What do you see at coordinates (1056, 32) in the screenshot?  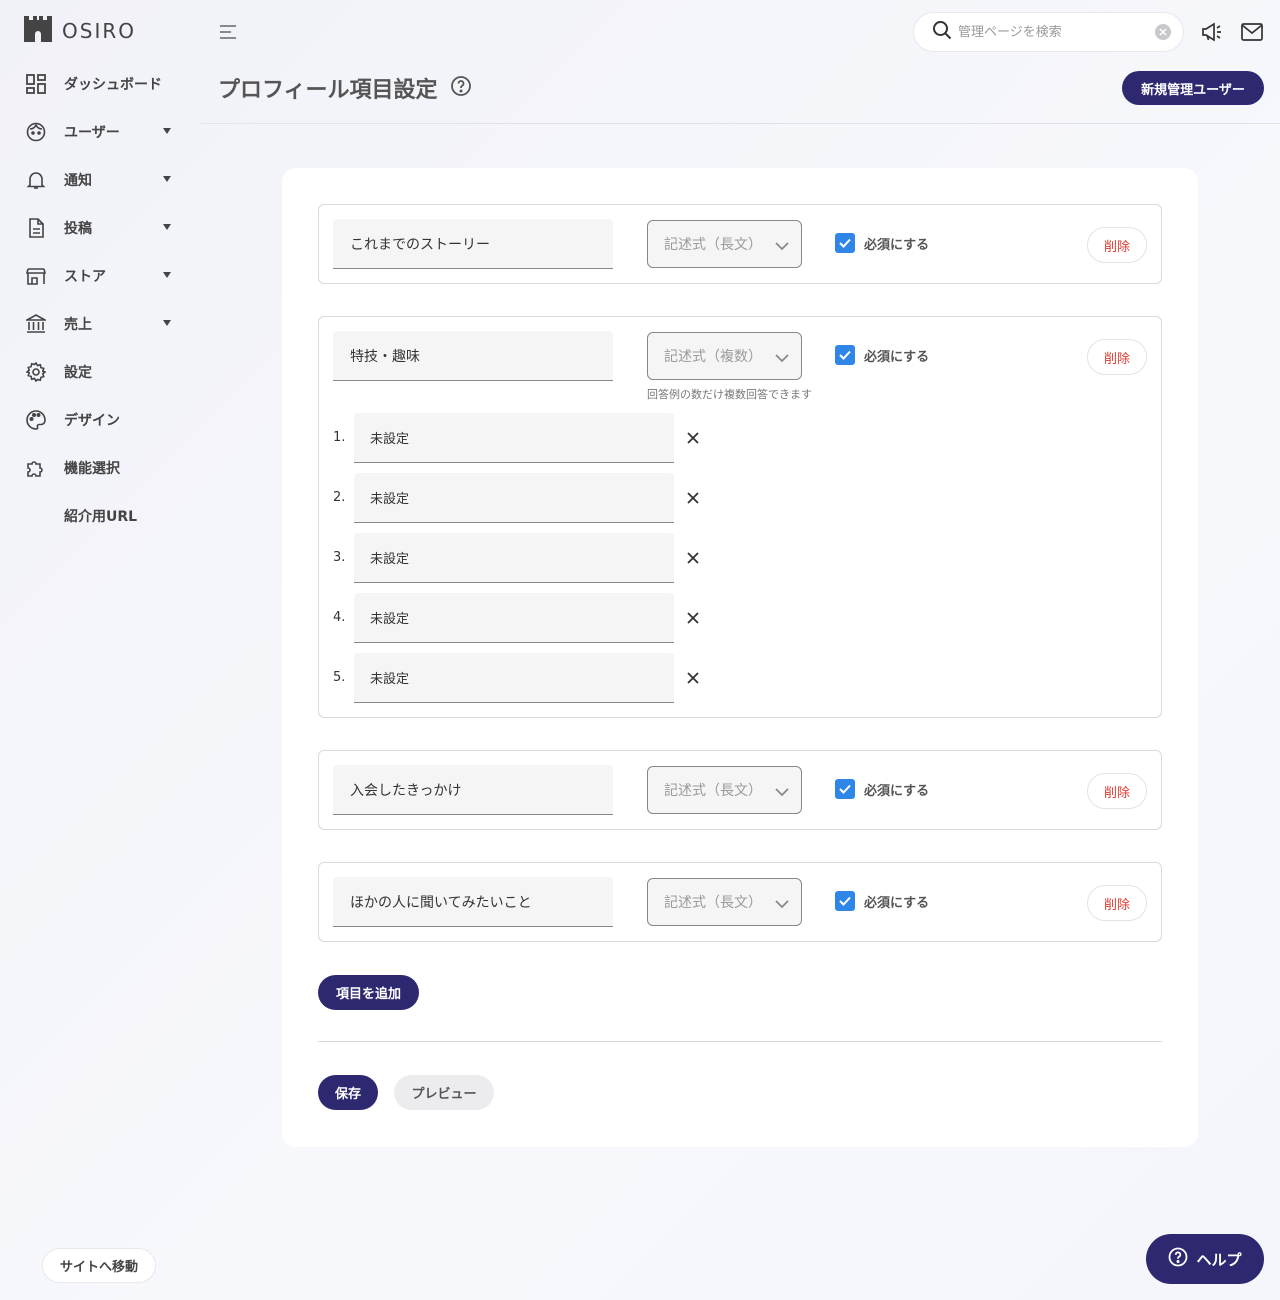 I see `search-input` at bounding box center [1056, 32].